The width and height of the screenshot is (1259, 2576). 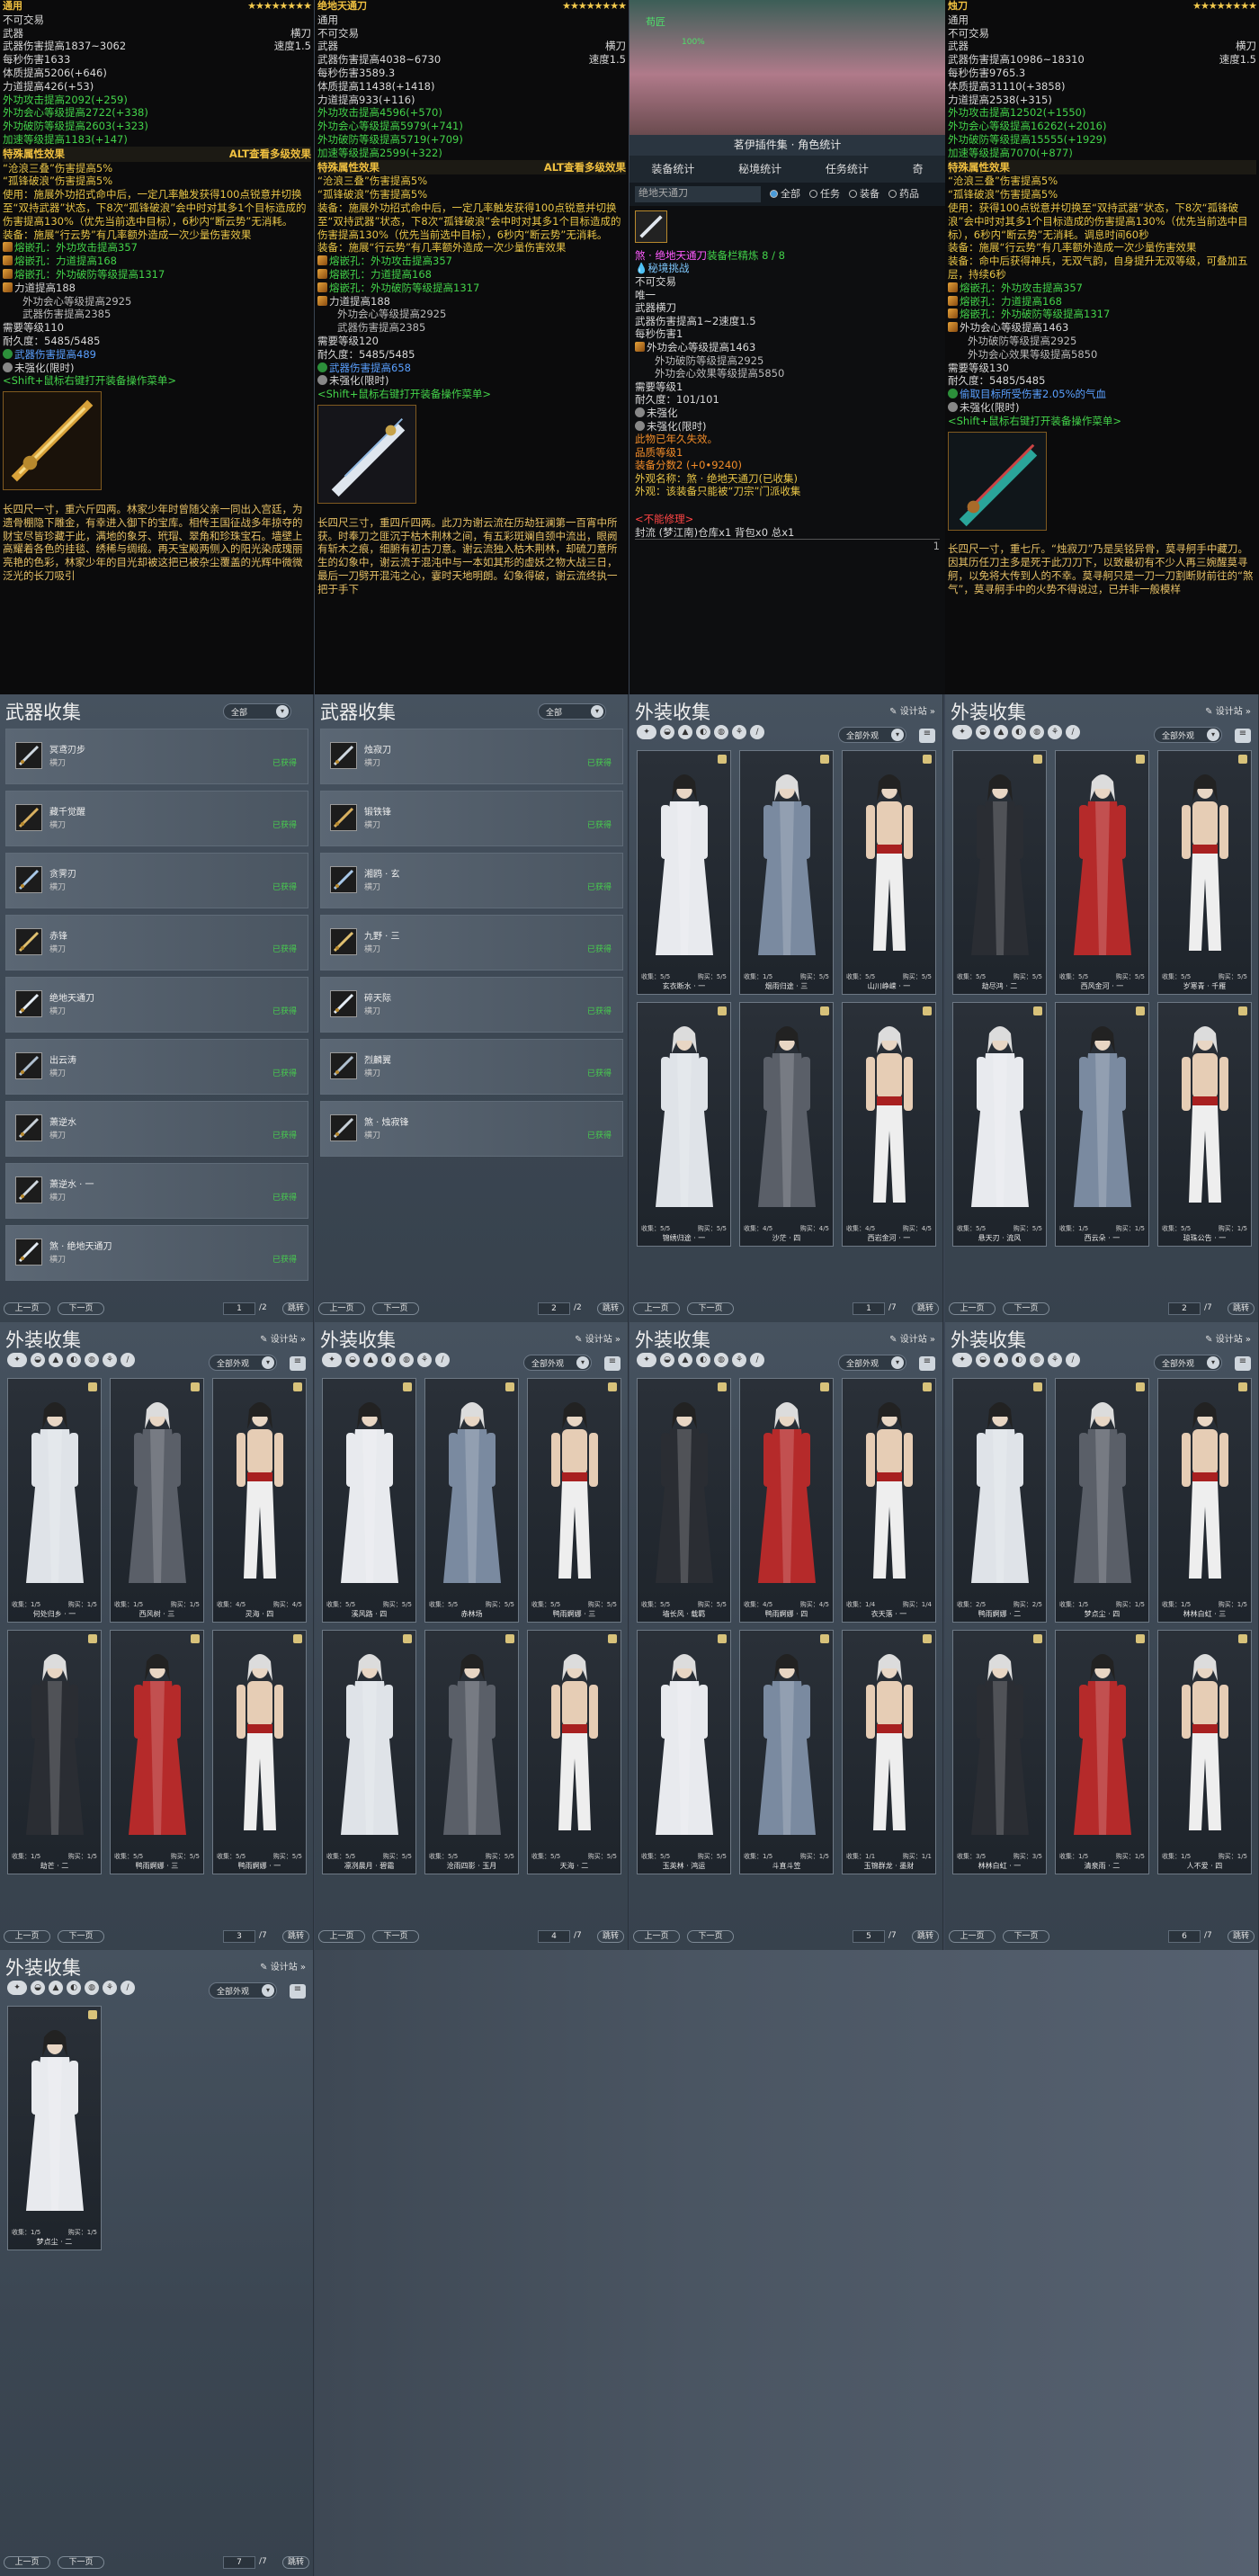 What do you see at coordinates (1184, 1936) in the screenshot?
I see `page-input: 6` at bounding box center [1184, 1936].